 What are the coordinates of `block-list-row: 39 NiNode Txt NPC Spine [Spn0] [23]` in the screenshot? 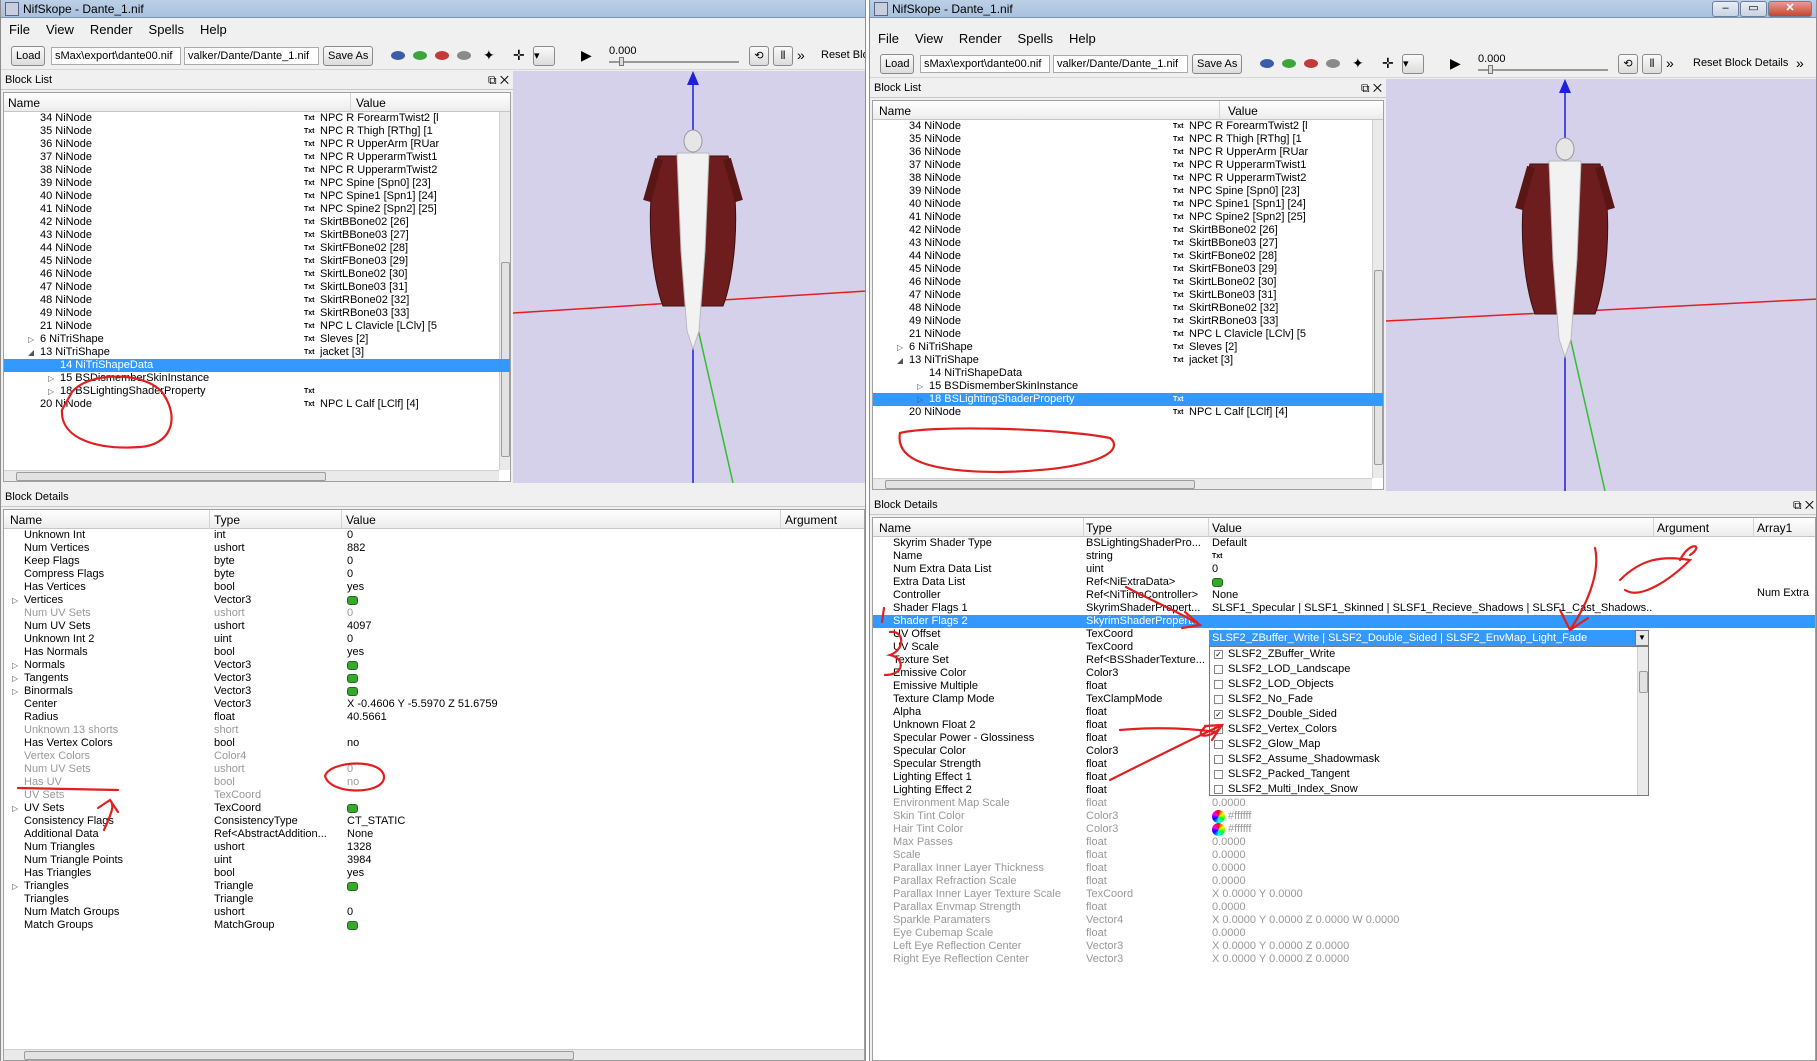 It's located at (257, 183).